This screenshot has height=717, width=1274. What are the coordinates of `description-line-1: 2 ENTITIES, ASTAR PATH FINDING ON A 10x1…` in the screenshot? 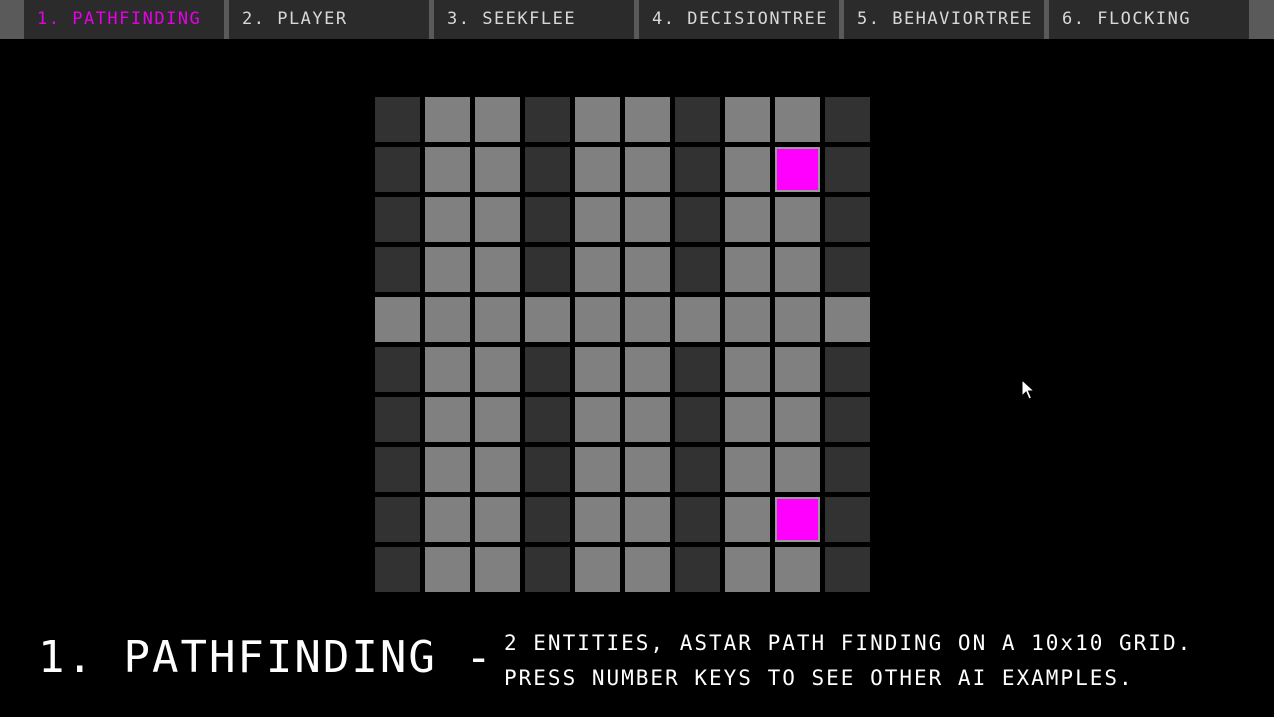 It's located at (848, 643).